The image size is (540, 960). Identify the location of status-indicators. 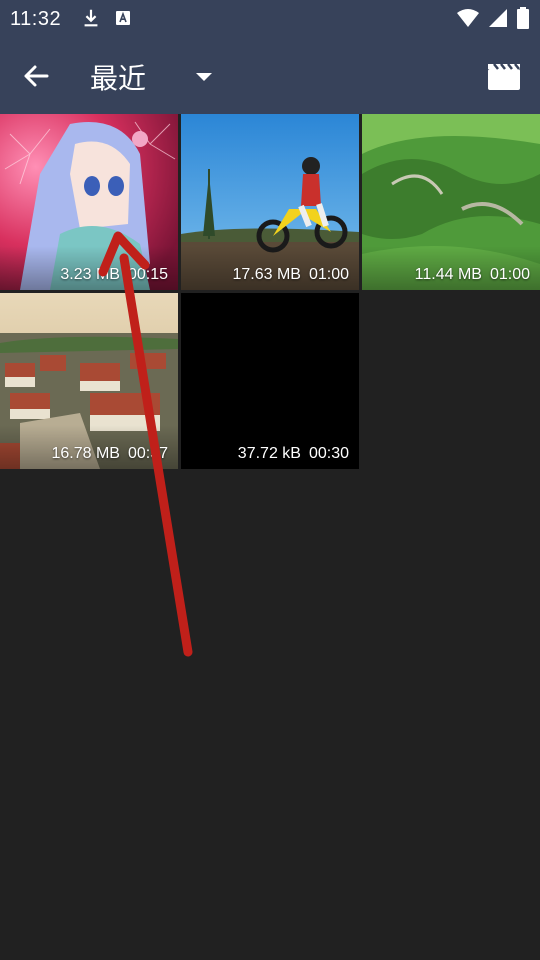
(493, 18).